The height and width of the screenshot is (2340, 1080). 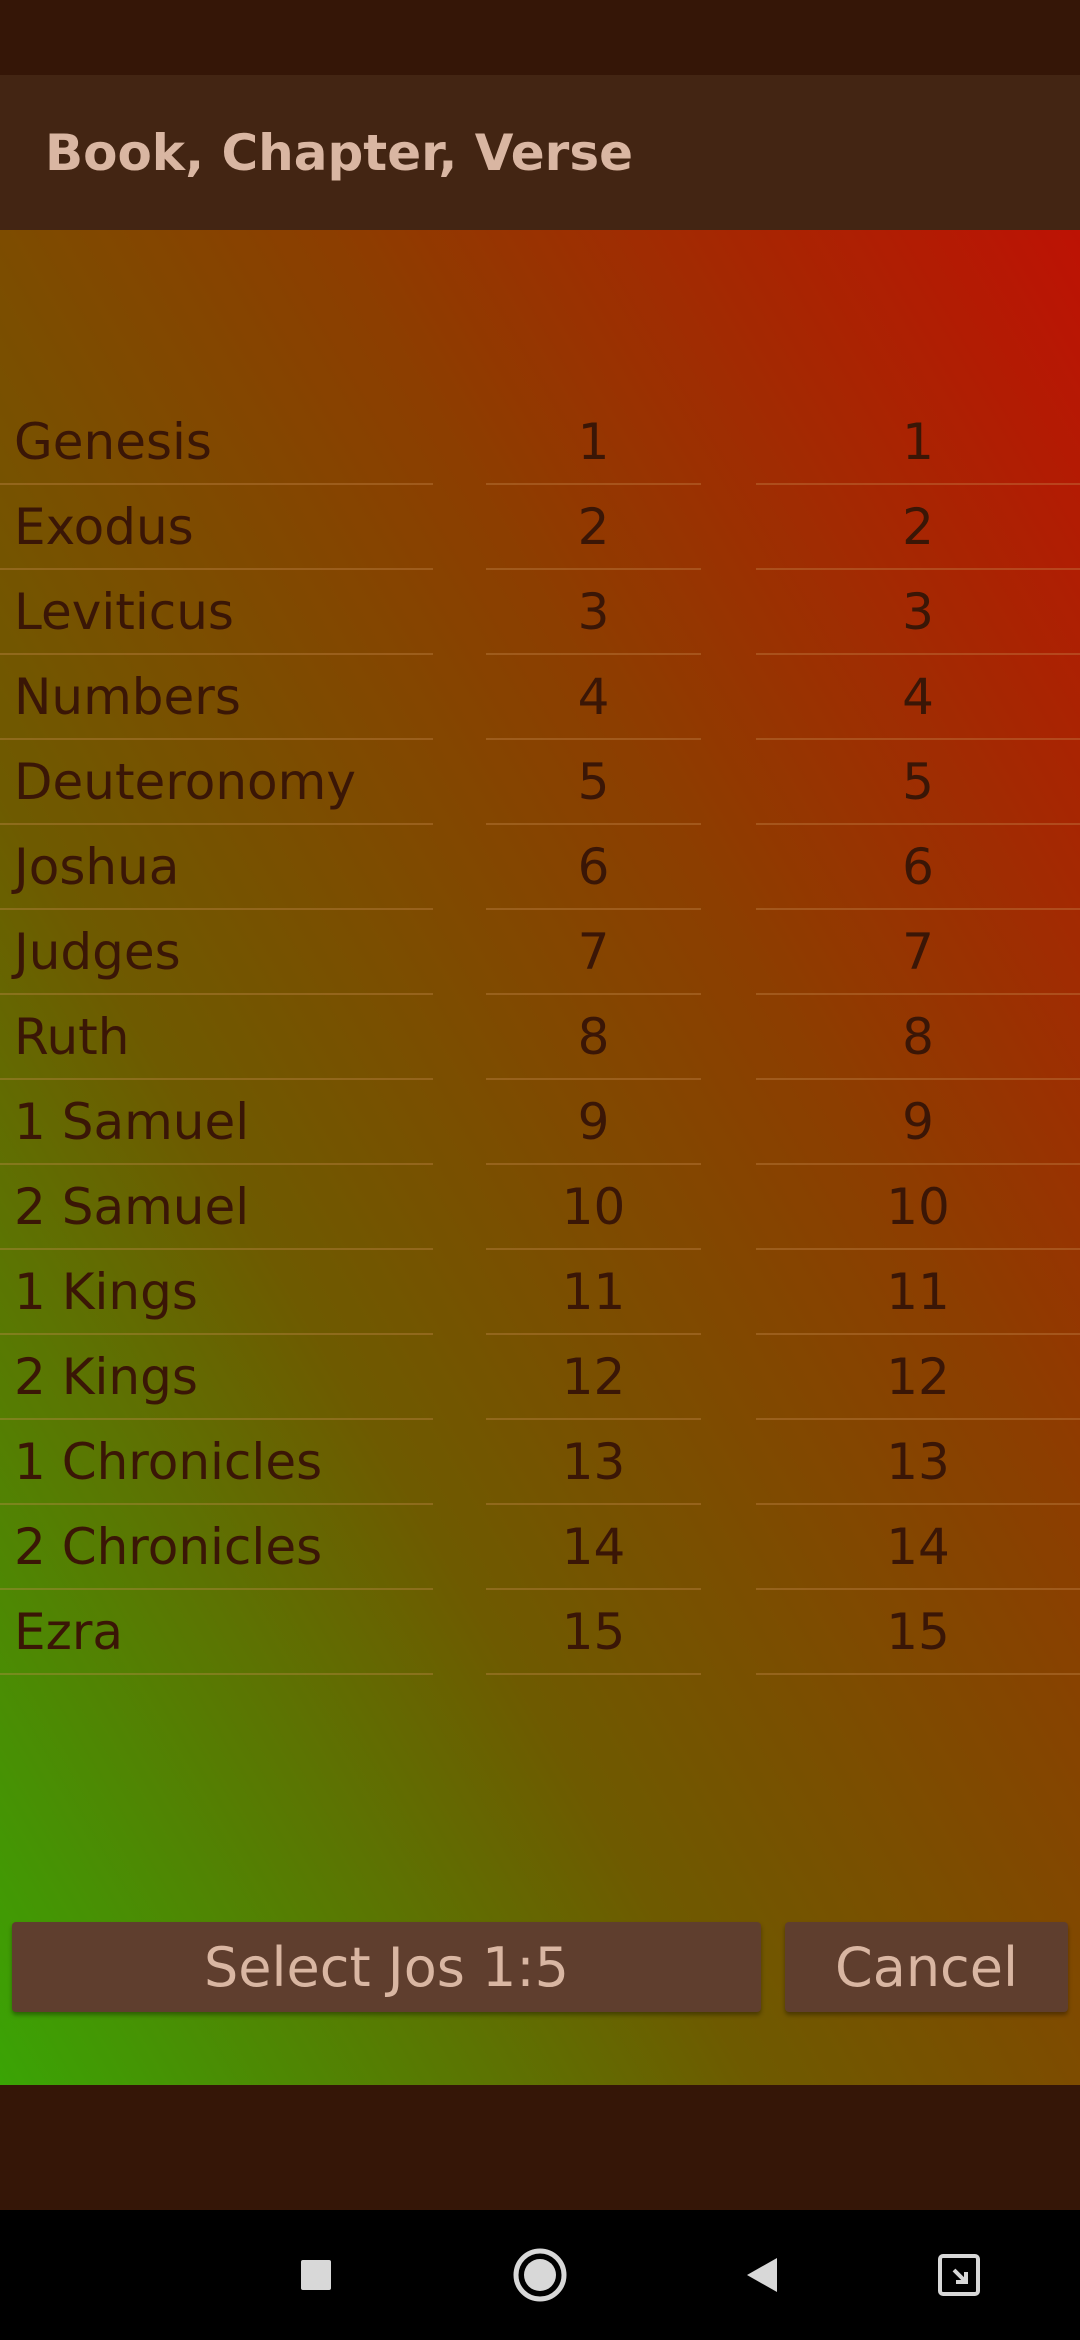 What do you see at coordinates (216, 867) in the screenshot?
I see `book-item: Joshua` at bounding box center [216, 867].